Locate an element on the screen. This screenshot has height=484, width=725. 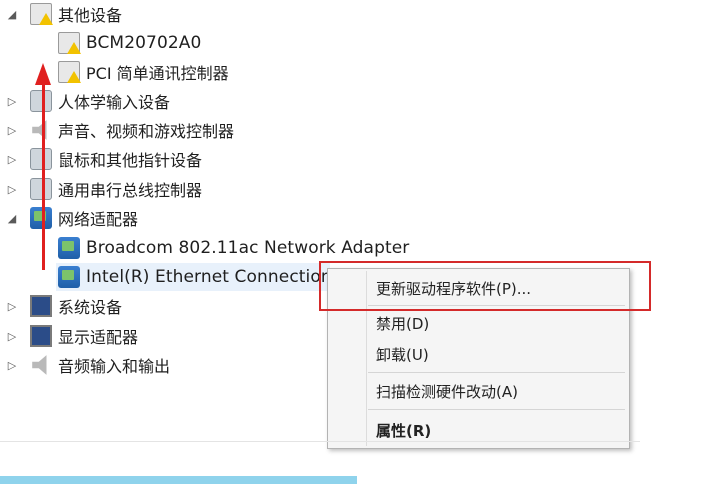
tree-item-other-devices: 其他设备 is located at coordinates (76, 14).